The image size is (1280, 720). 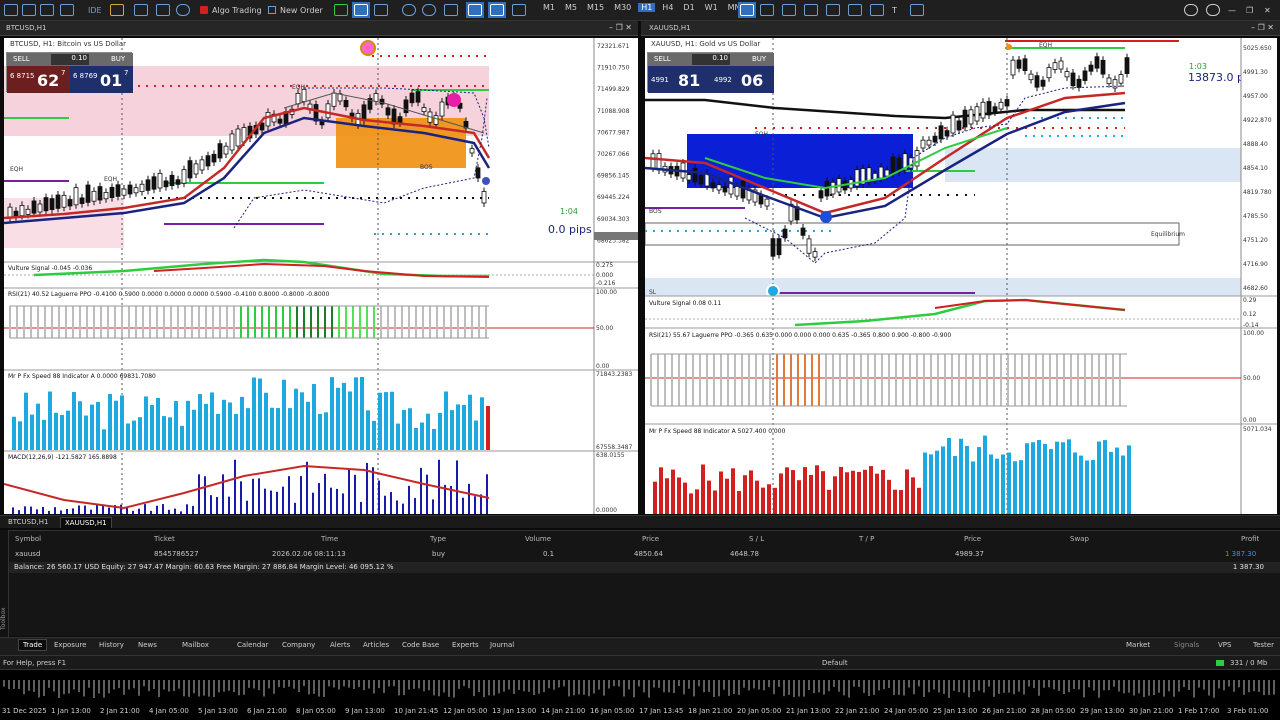 What do you see at coordinates (679, 79) in the screenshot?
I see `xau-sell-price-box: 4991 81` at bounding box center [679, 79].